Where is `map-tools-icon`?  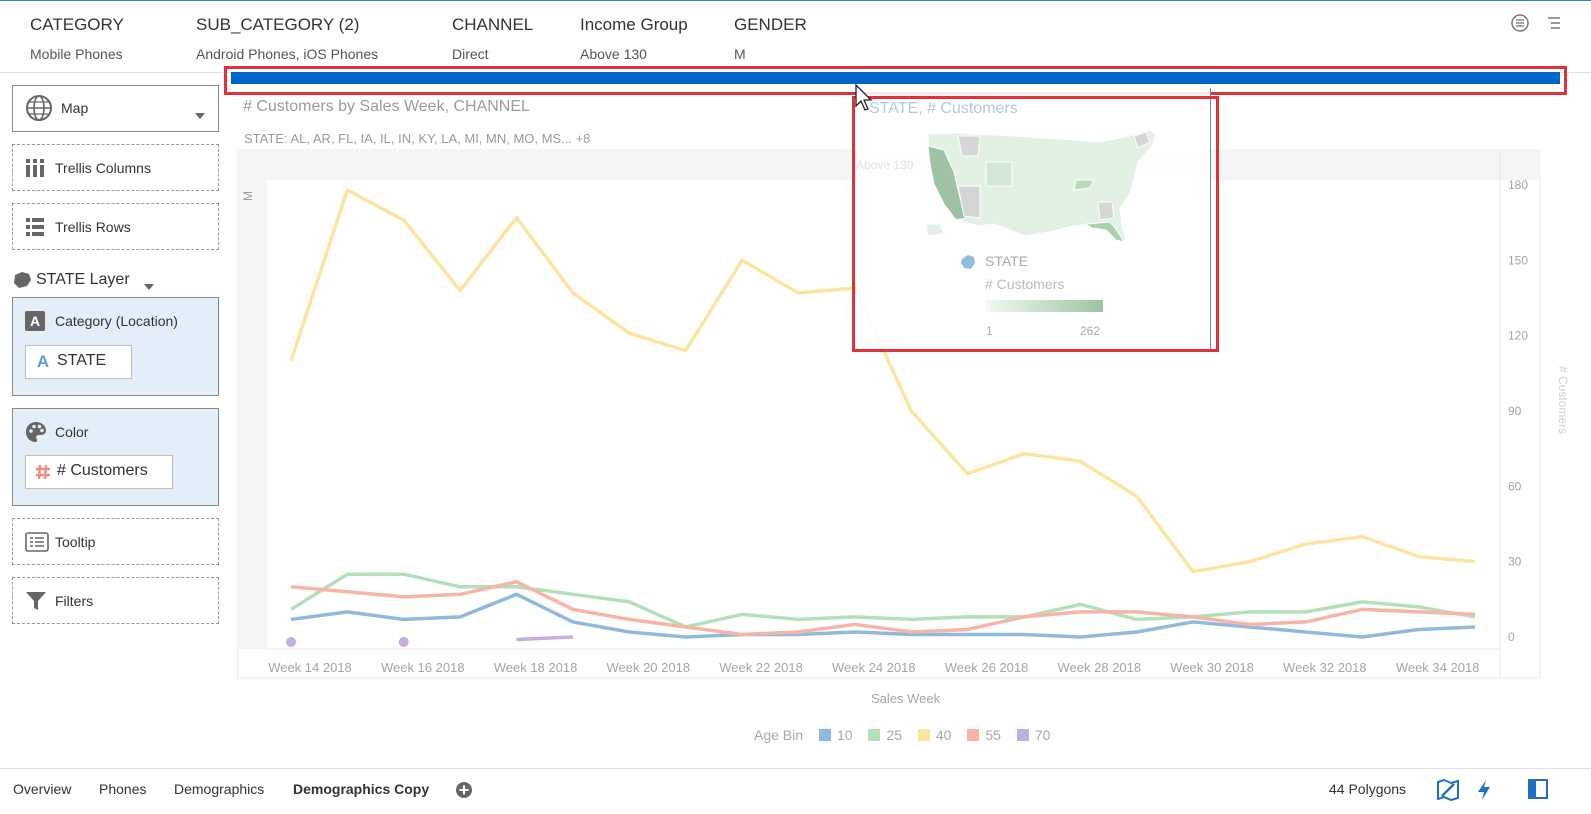 map-tools-icon is located at coordinates (1448, 792).